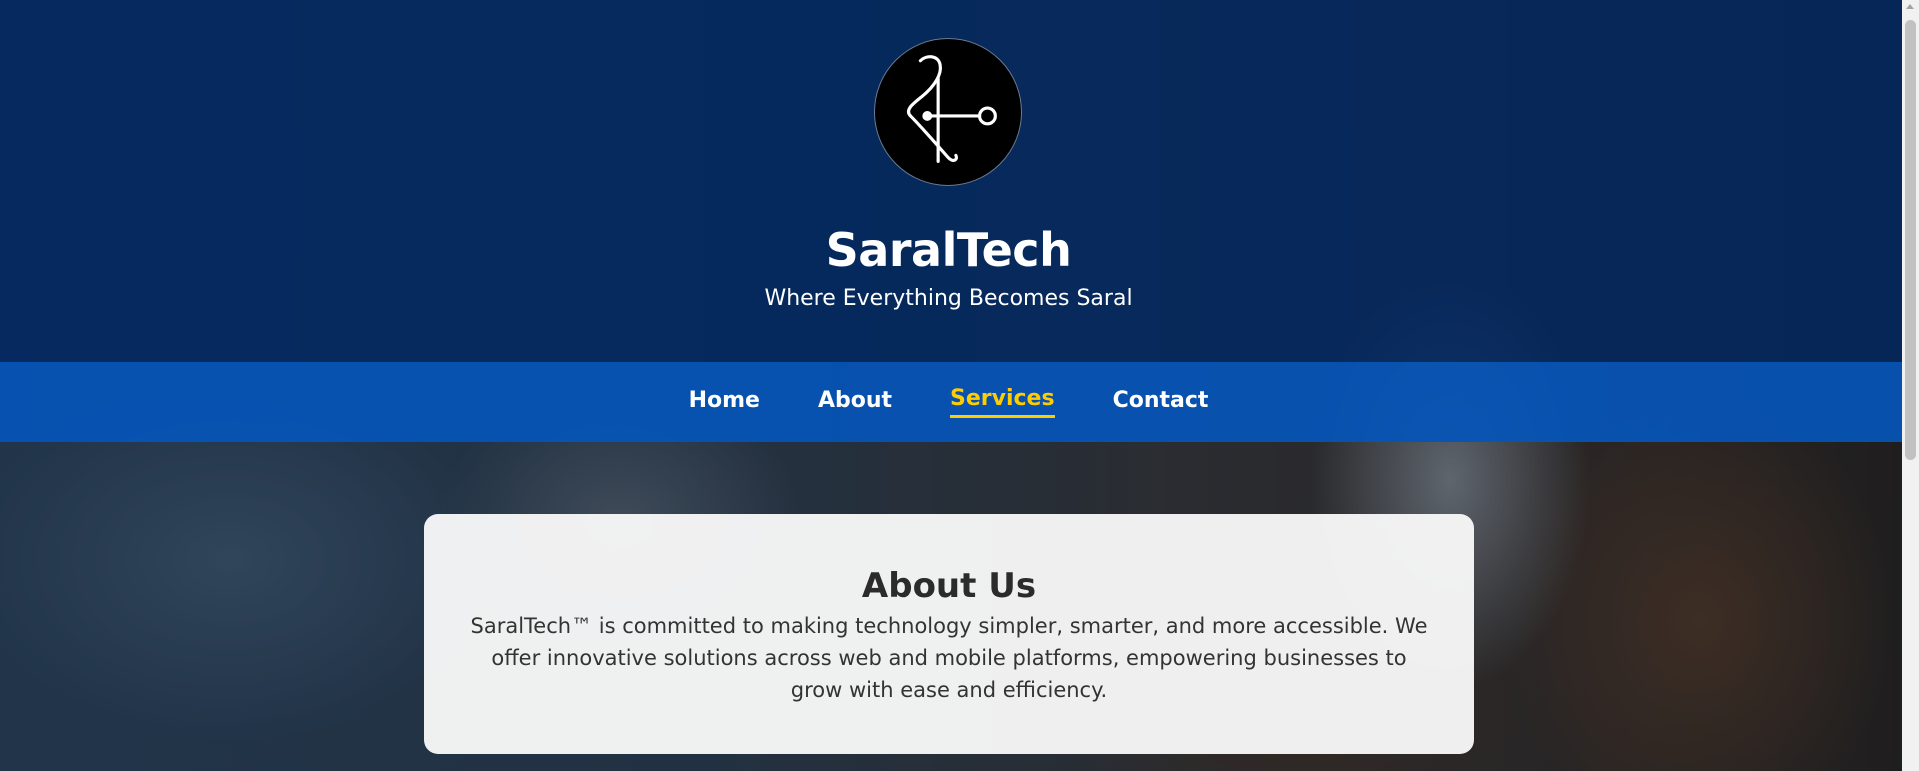 This screenshot has width=1919, height=771. I want to click on vertical-scrollbar, so click(1910, 385).